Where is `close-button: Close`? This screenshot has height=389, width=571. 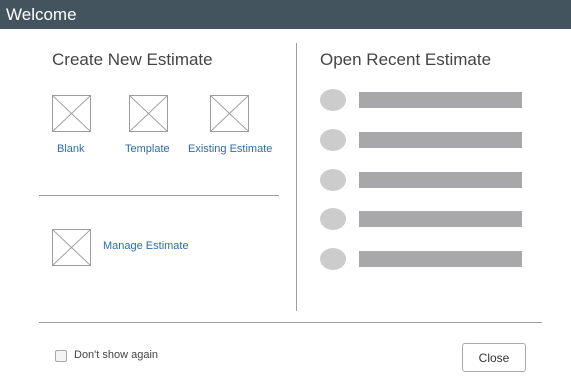 close-button: Close is located at coordinates (494, 357).